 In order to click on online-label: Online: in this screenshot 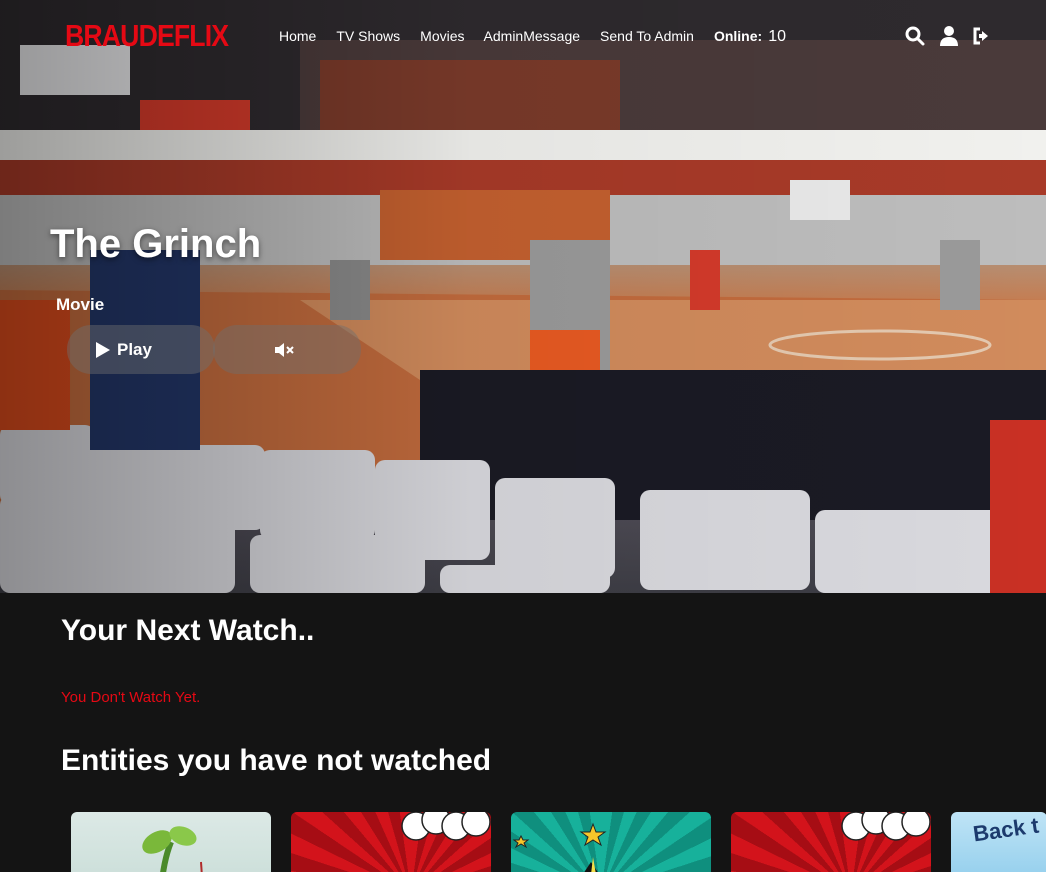, I will do `click(738, 36)`.